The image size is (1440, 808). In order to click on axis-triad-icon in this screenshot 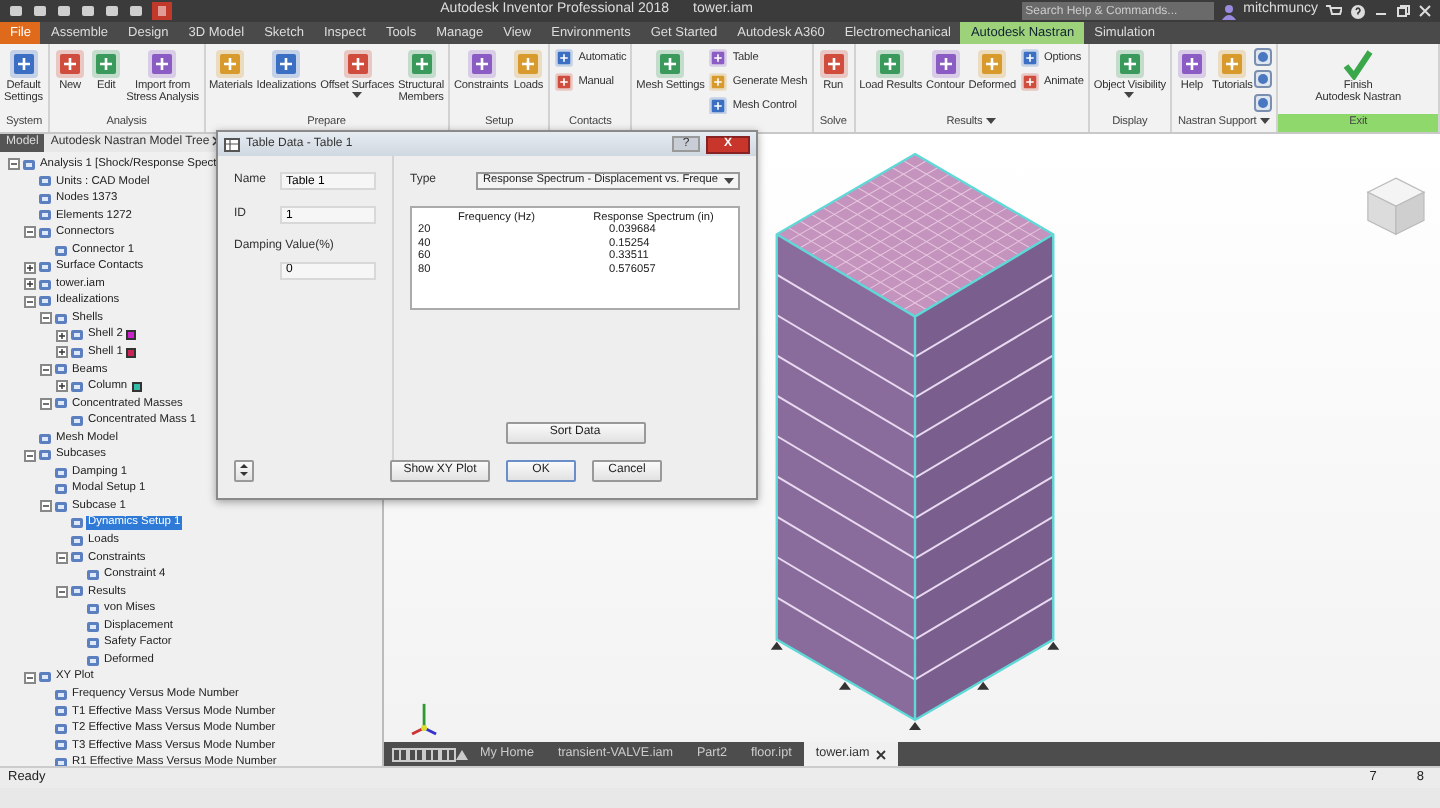, I will do `click(424, 719)`.